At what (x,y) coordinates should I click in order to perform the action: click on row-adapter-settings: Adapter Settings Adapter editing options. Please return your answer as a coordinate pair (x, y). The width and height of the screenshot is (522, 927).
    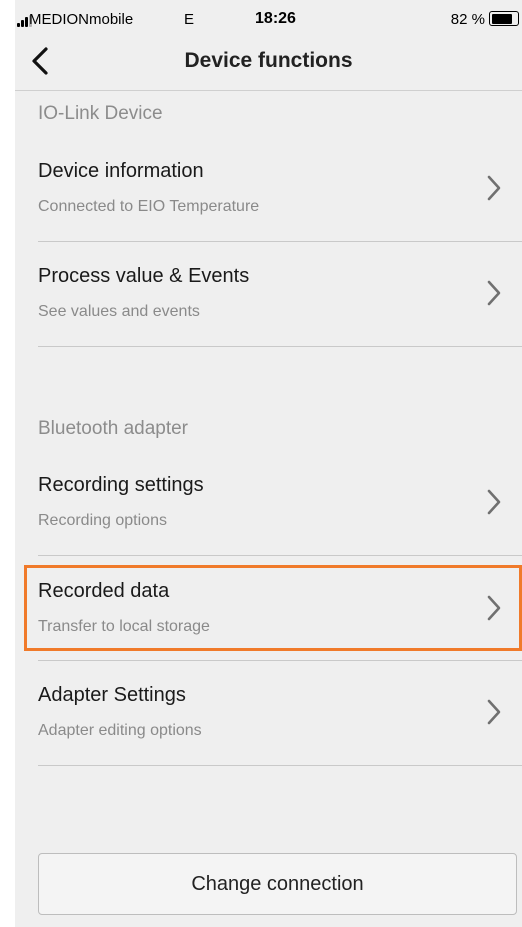
    Looking at the image, I should click on (268, 714).